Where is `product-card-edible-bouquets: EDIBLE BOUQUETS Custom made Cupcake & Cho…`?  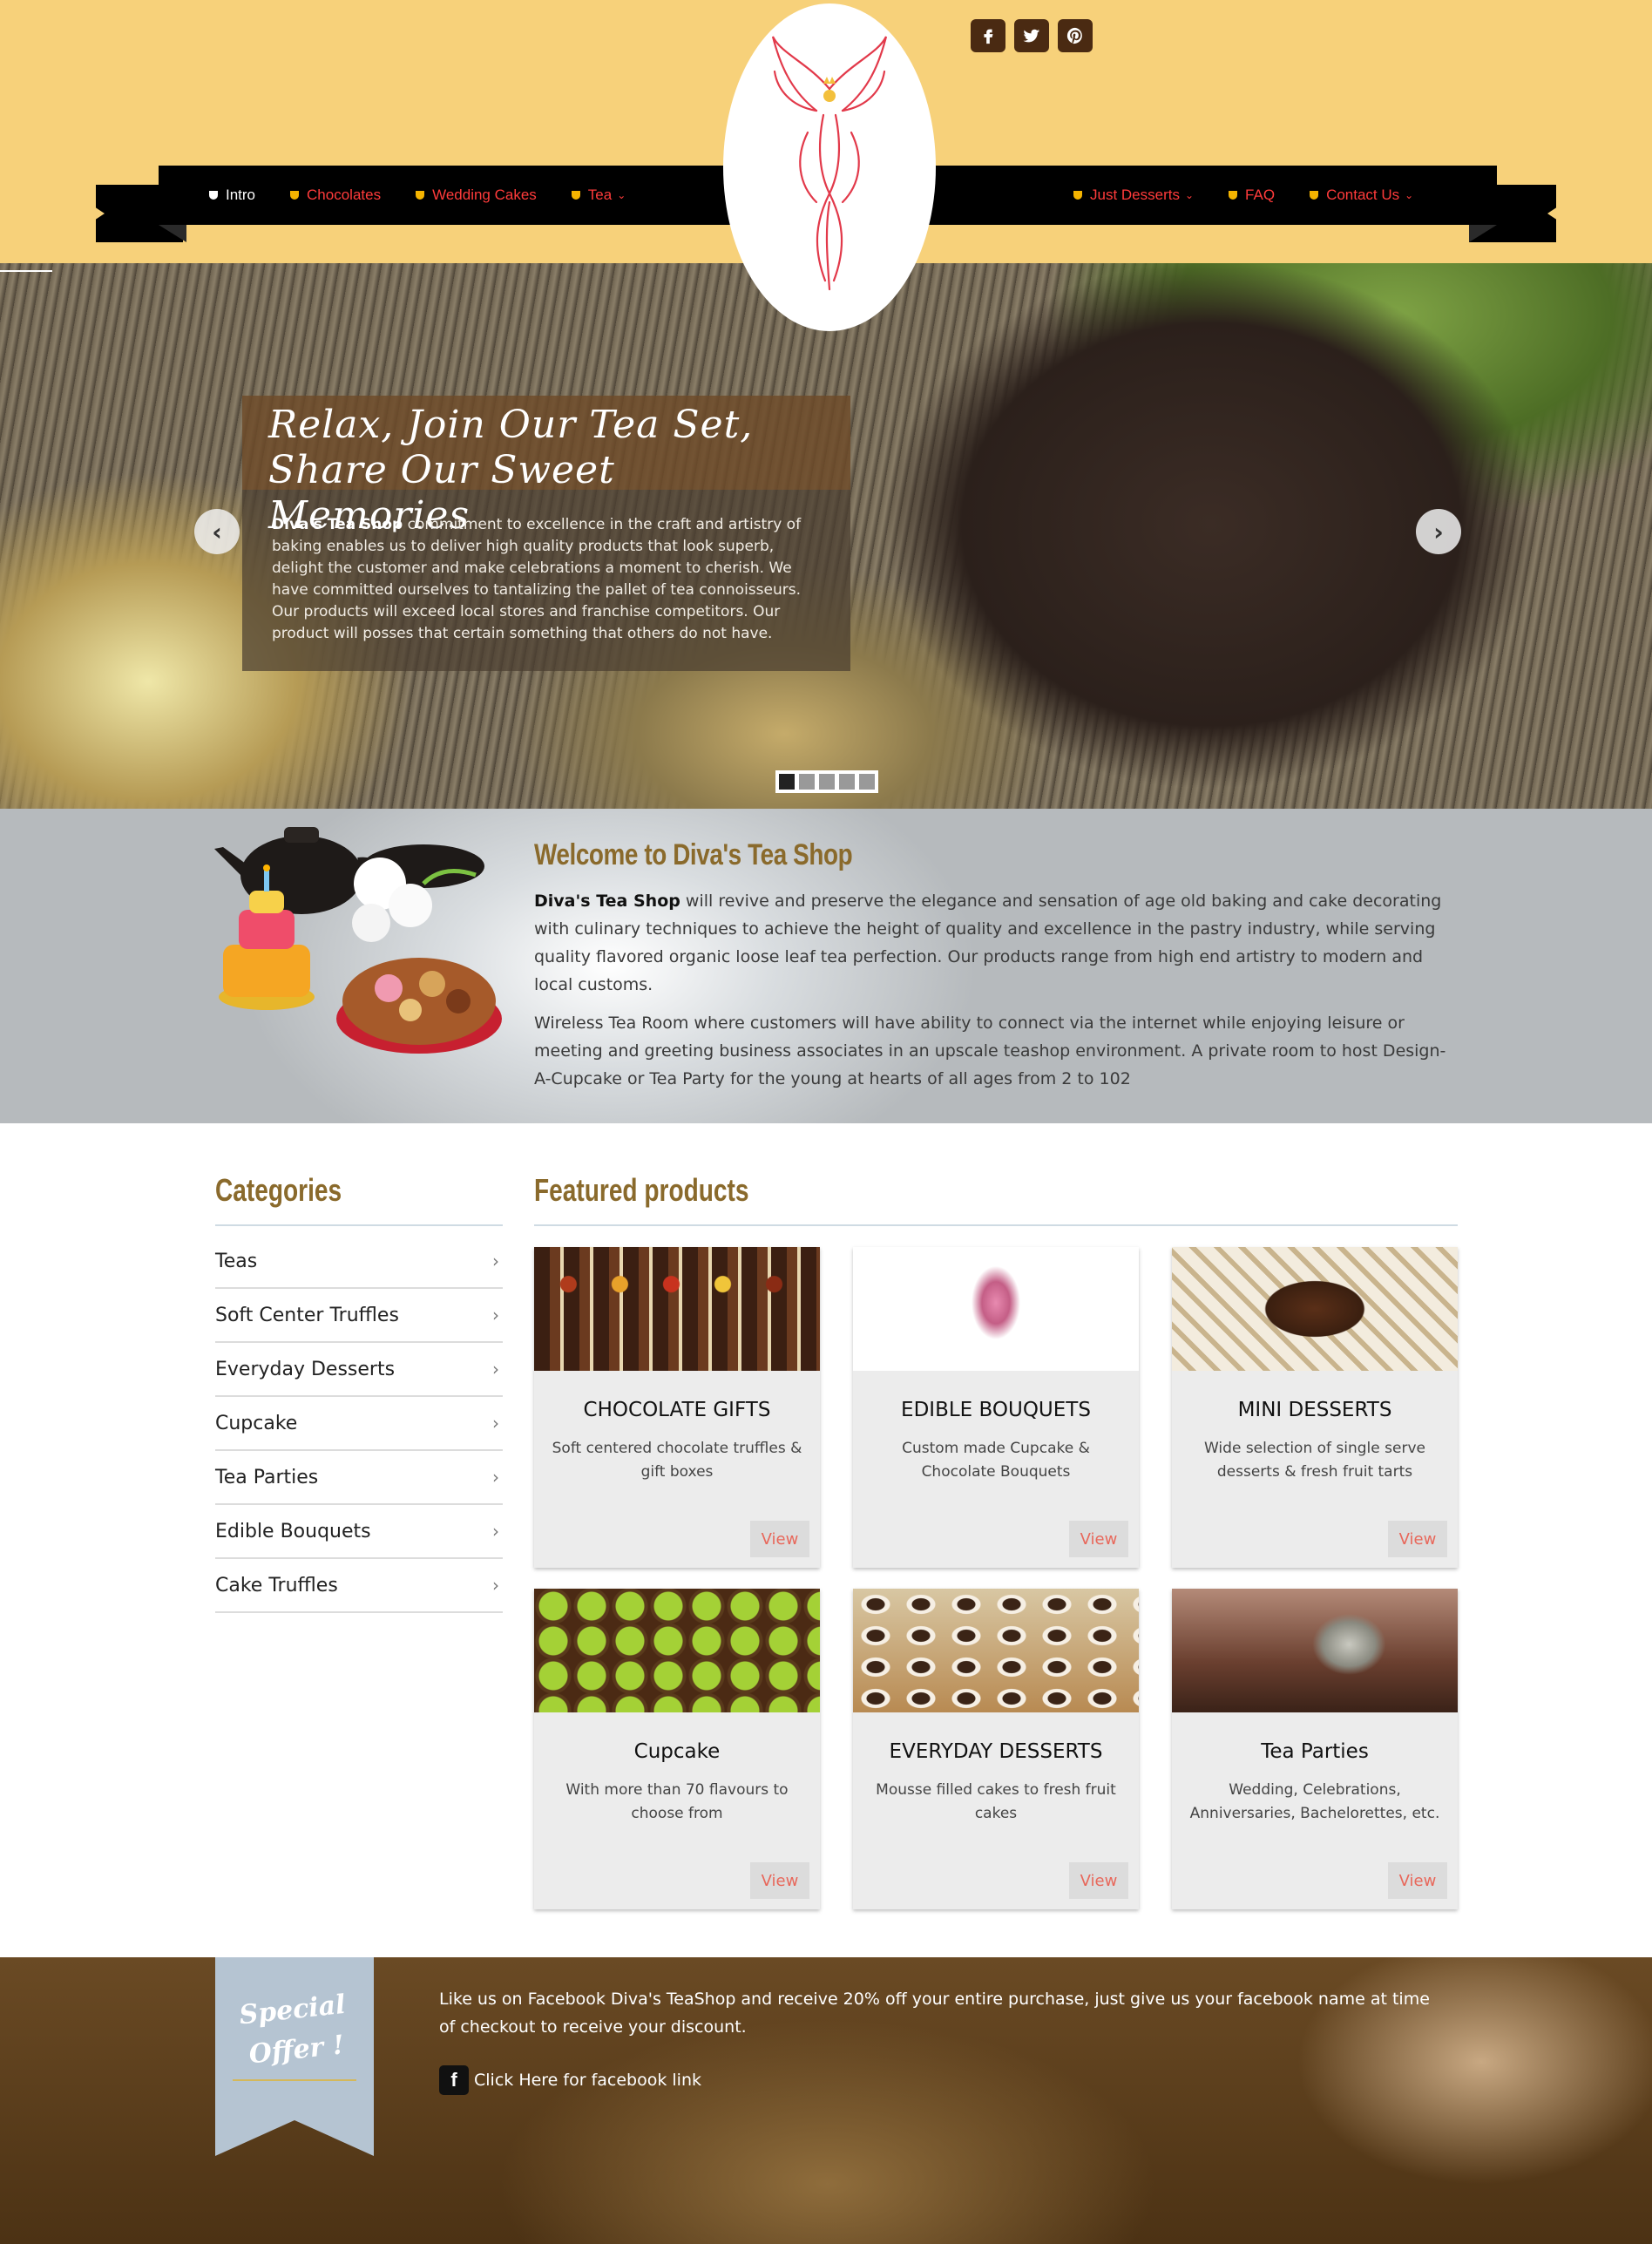 product-card-edible-bouquets: EDIBLE BOUQUETS Custom made Cupcake & Cho… is located at coordinates (996, 1407).